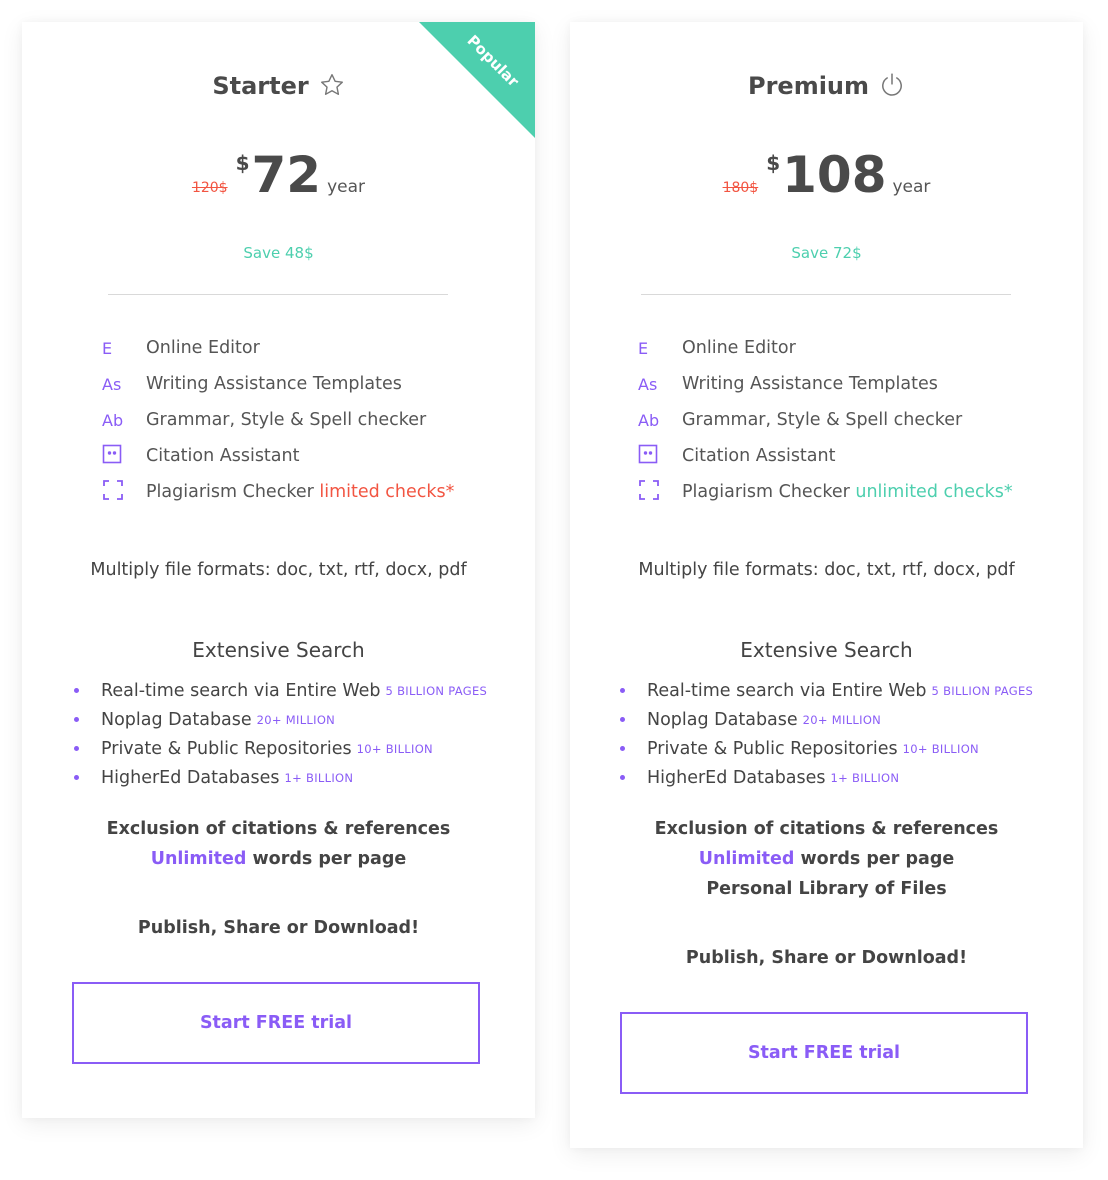 The width and height of the screenshot is (1108, 1180). What do you see at coordinates (740, 188) in the screenshot?
I see `old-price: 180$` at bounding box center [740, 188].